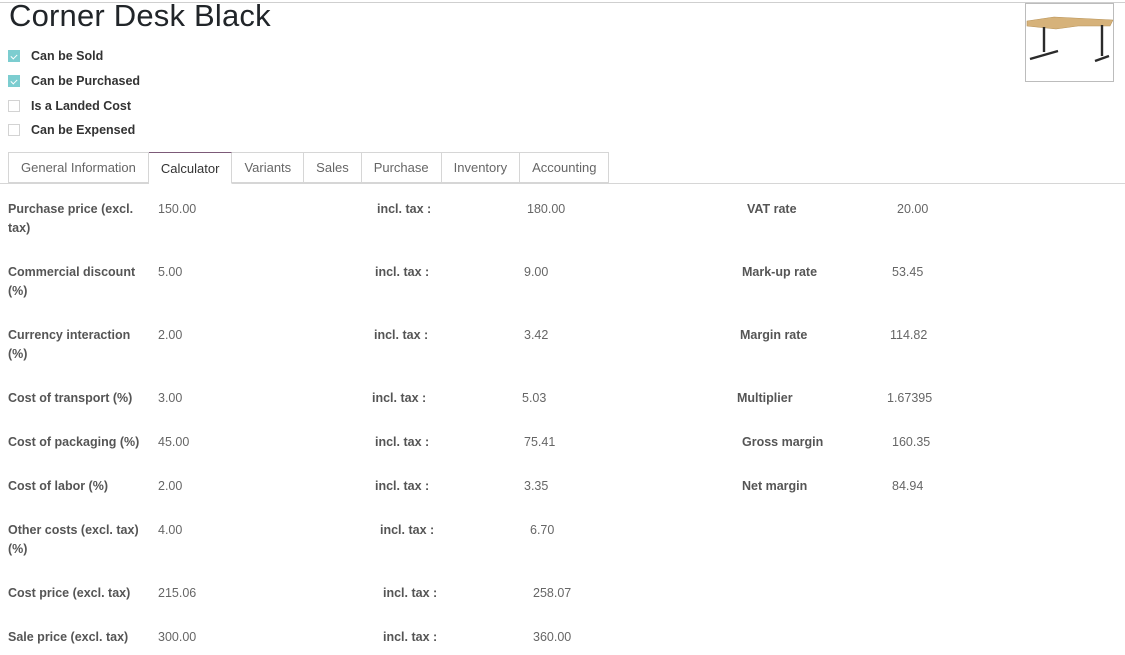  What do you see at coordinates (83, 130) in the screenshot?
I see `checkbox-label: Can be Expensed` at bounding box center [83, 130].